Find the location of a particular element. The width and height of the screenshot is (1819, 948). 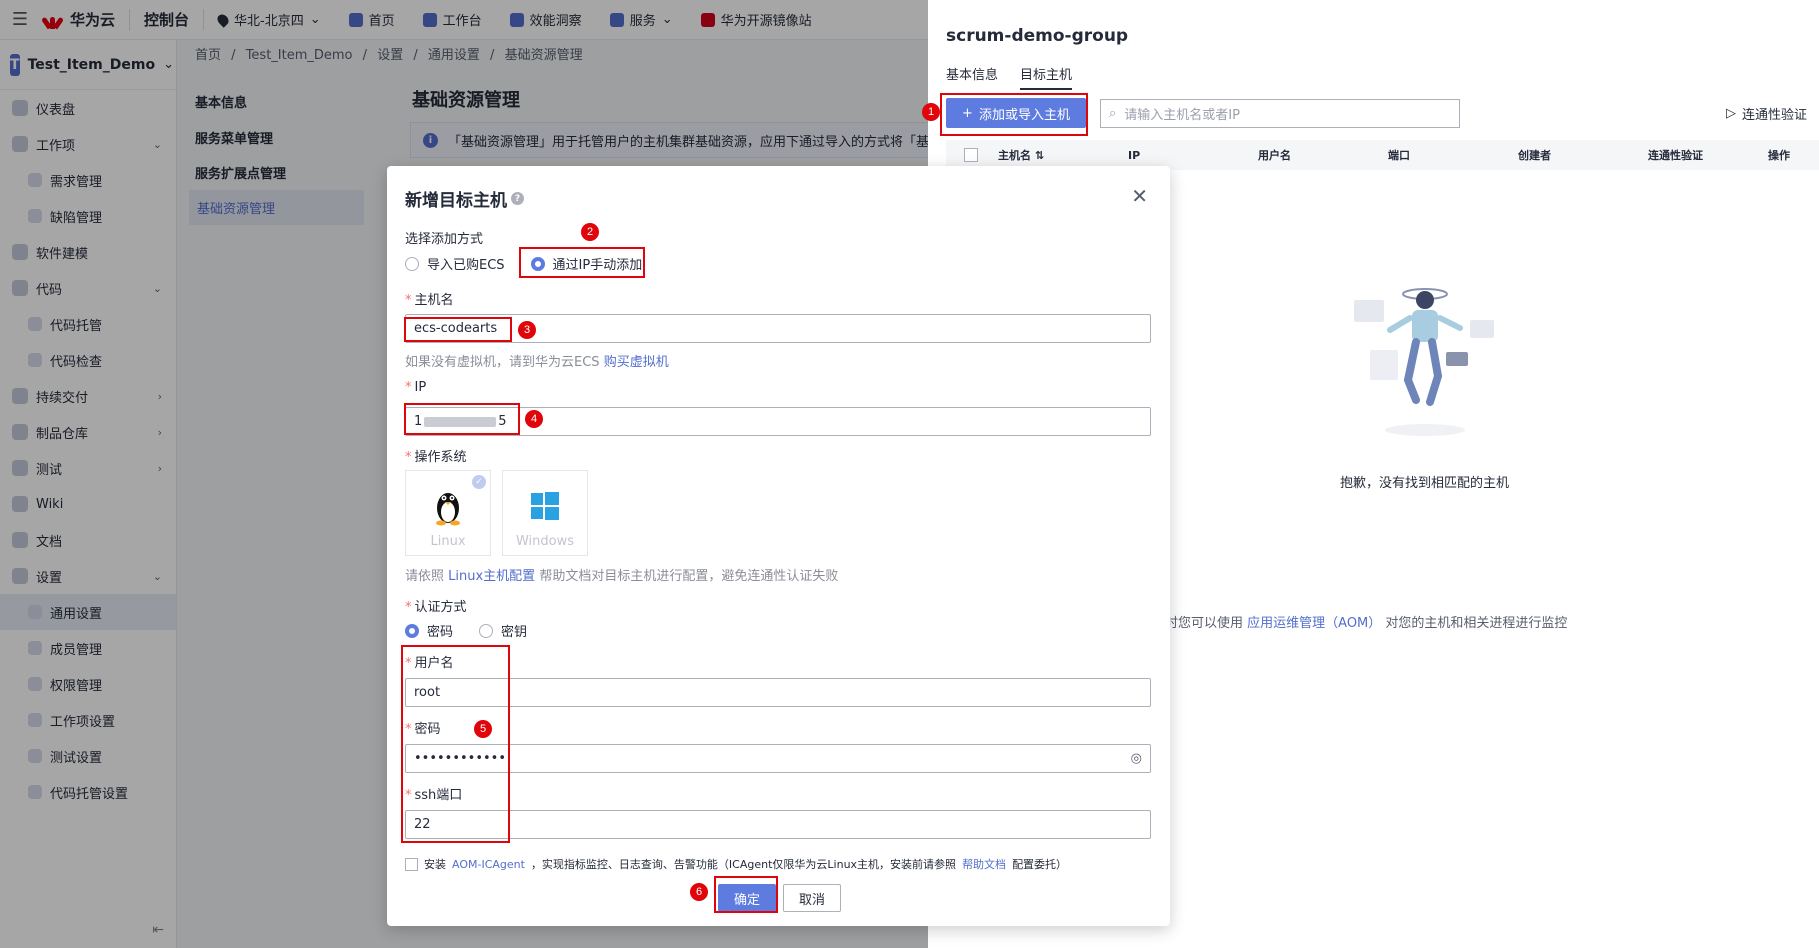

os-hint-prefix: 请依照 is located at coordinates (425, 576).